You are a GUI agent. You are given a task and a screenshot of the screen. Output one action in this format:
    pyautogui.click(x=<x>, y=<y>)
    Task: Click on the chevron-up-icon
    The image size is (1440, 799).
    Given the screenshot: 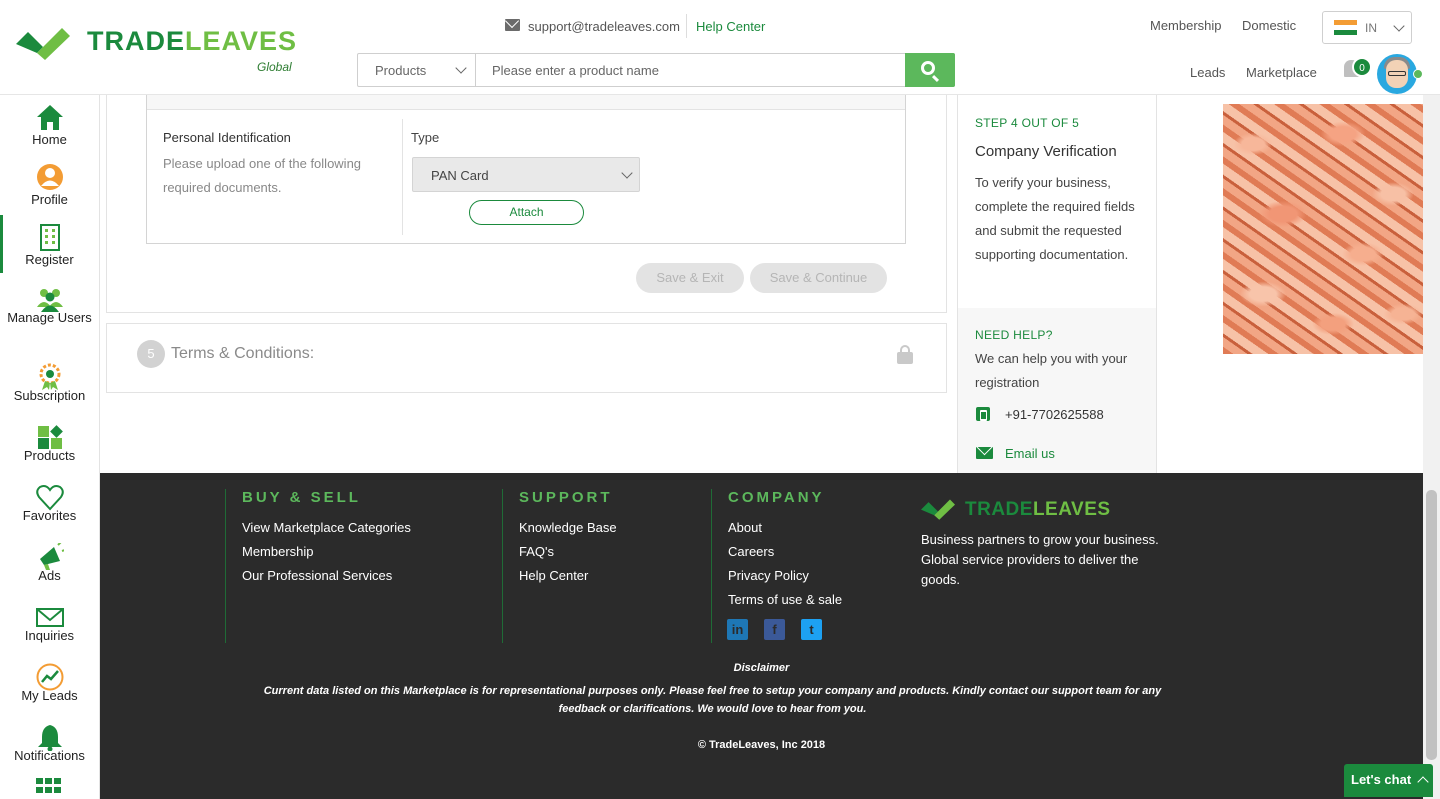 What is the action you would take?
    pyautogui.click(x=1423, y=782)
    